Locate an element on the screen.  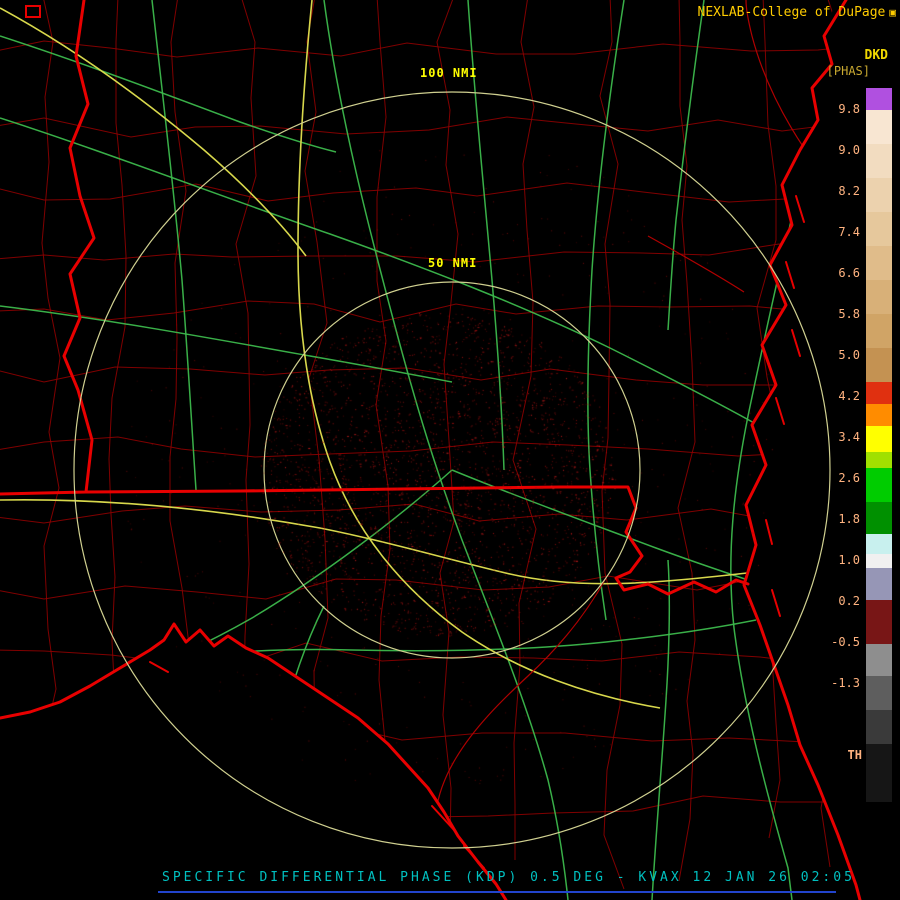
colorbar-tick: 2.6 is located at coordinates (849, 478).